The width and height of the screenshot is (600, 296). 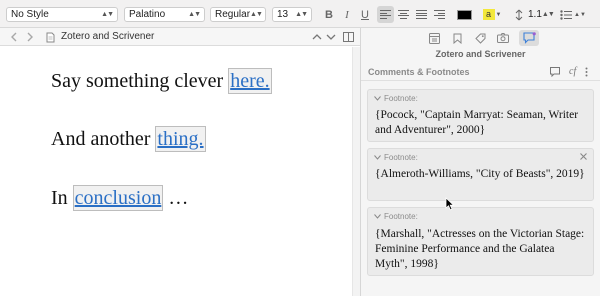 I want to click on add-comment-button, so click(x=555, y=73).